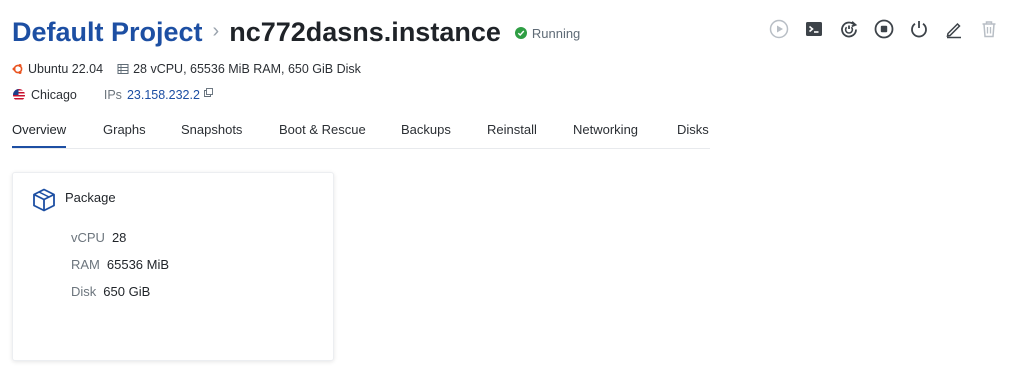 The image size is (1024, 374). Describe the element at coordinates (365, 31) in the screenshot. I see `instance-name: nc772dasns.instance` at that location.